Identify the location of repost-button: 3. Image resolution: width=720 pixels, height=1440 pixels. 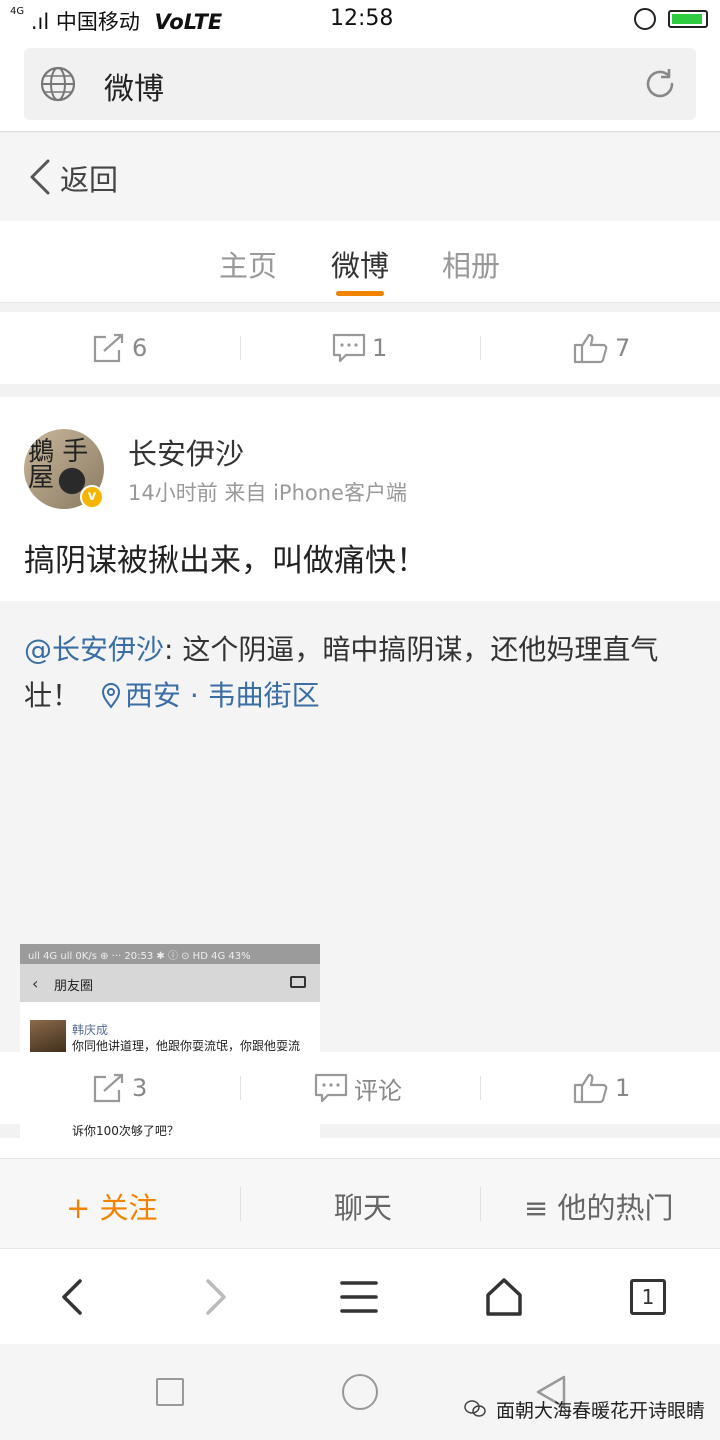
(119, 1088).